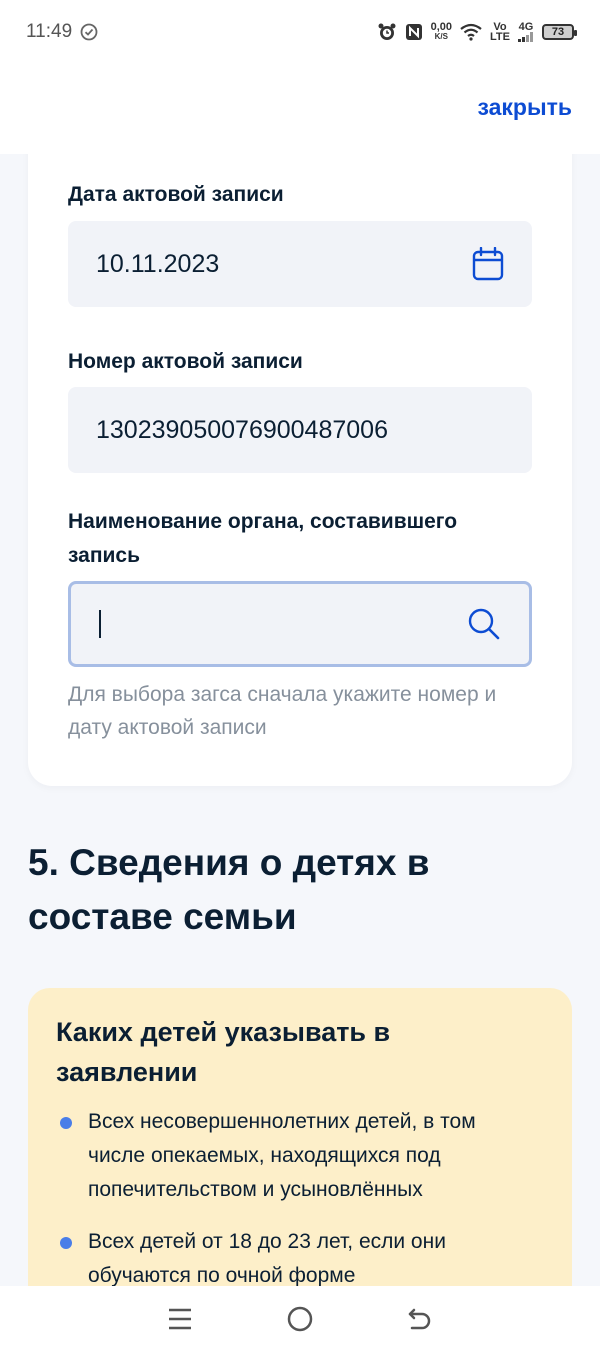 This screenshot has width=600, height=1352. I want to click on system-nav-bar, so click(300, 1319).